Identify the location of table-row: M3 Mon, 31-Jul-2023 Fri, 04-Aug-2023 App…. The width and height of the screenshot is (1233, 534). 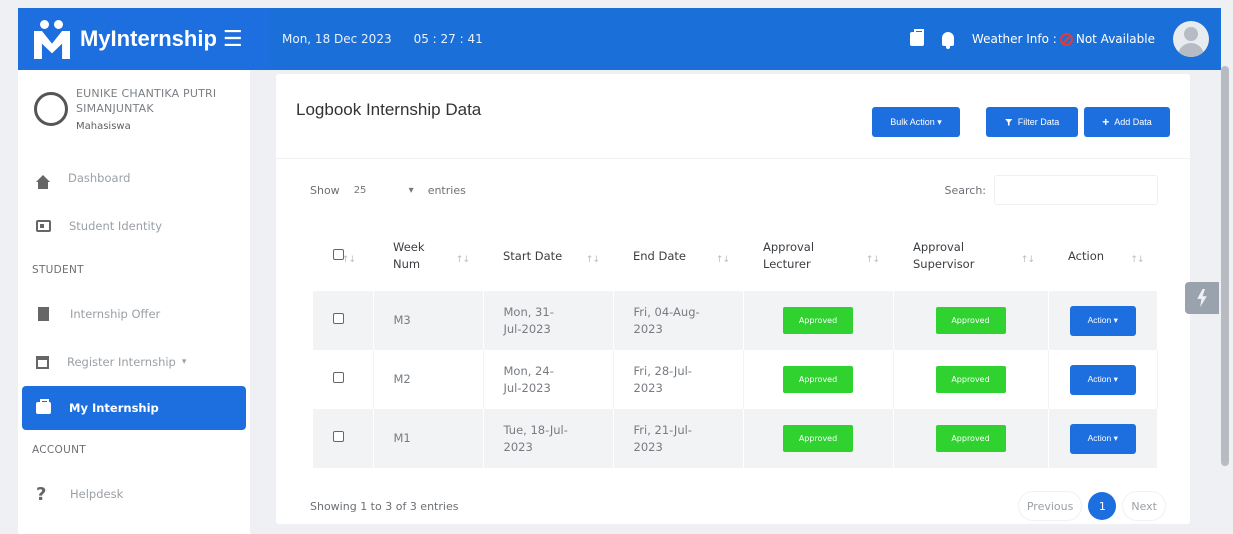
(735, 320).